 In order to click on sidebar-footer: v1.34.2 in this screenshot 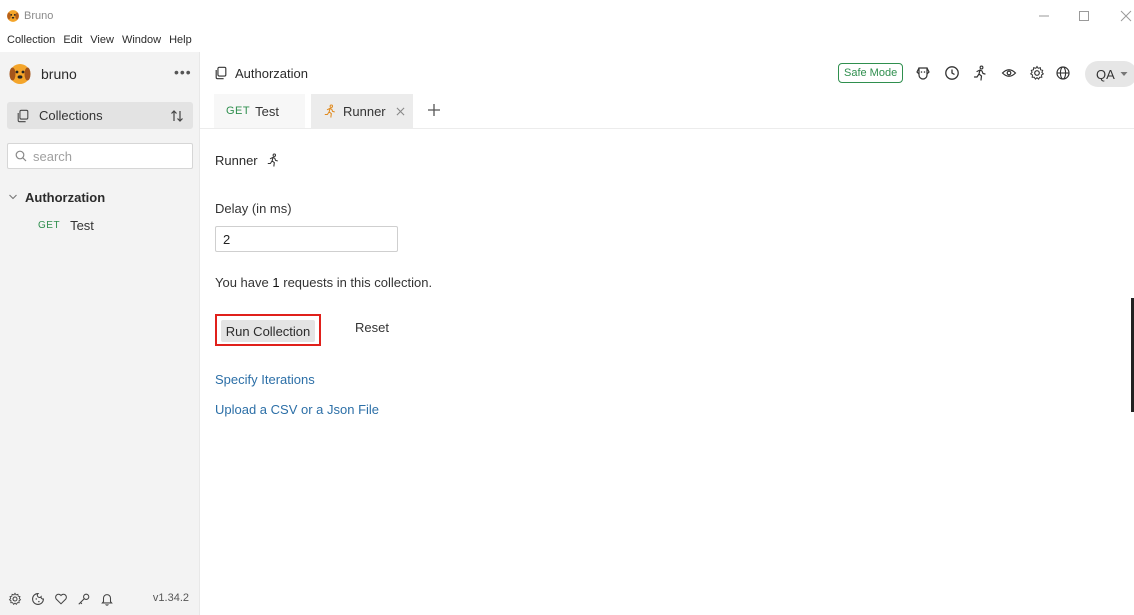, I will do `click(101, 599)`.